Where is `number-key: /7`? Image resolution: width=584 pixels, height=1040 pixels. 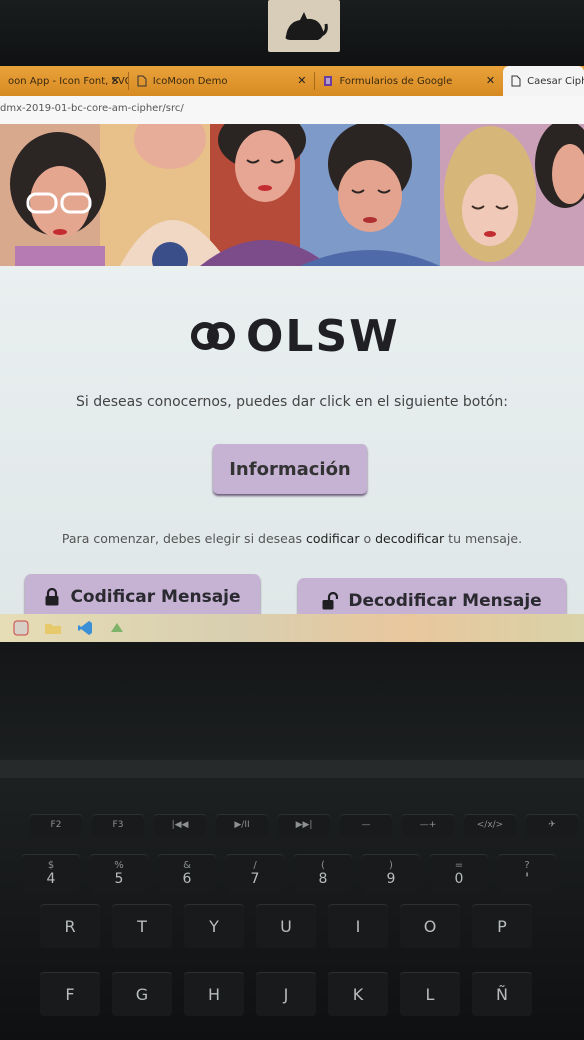 number-key: /7 is located at coordinates (255, 874).